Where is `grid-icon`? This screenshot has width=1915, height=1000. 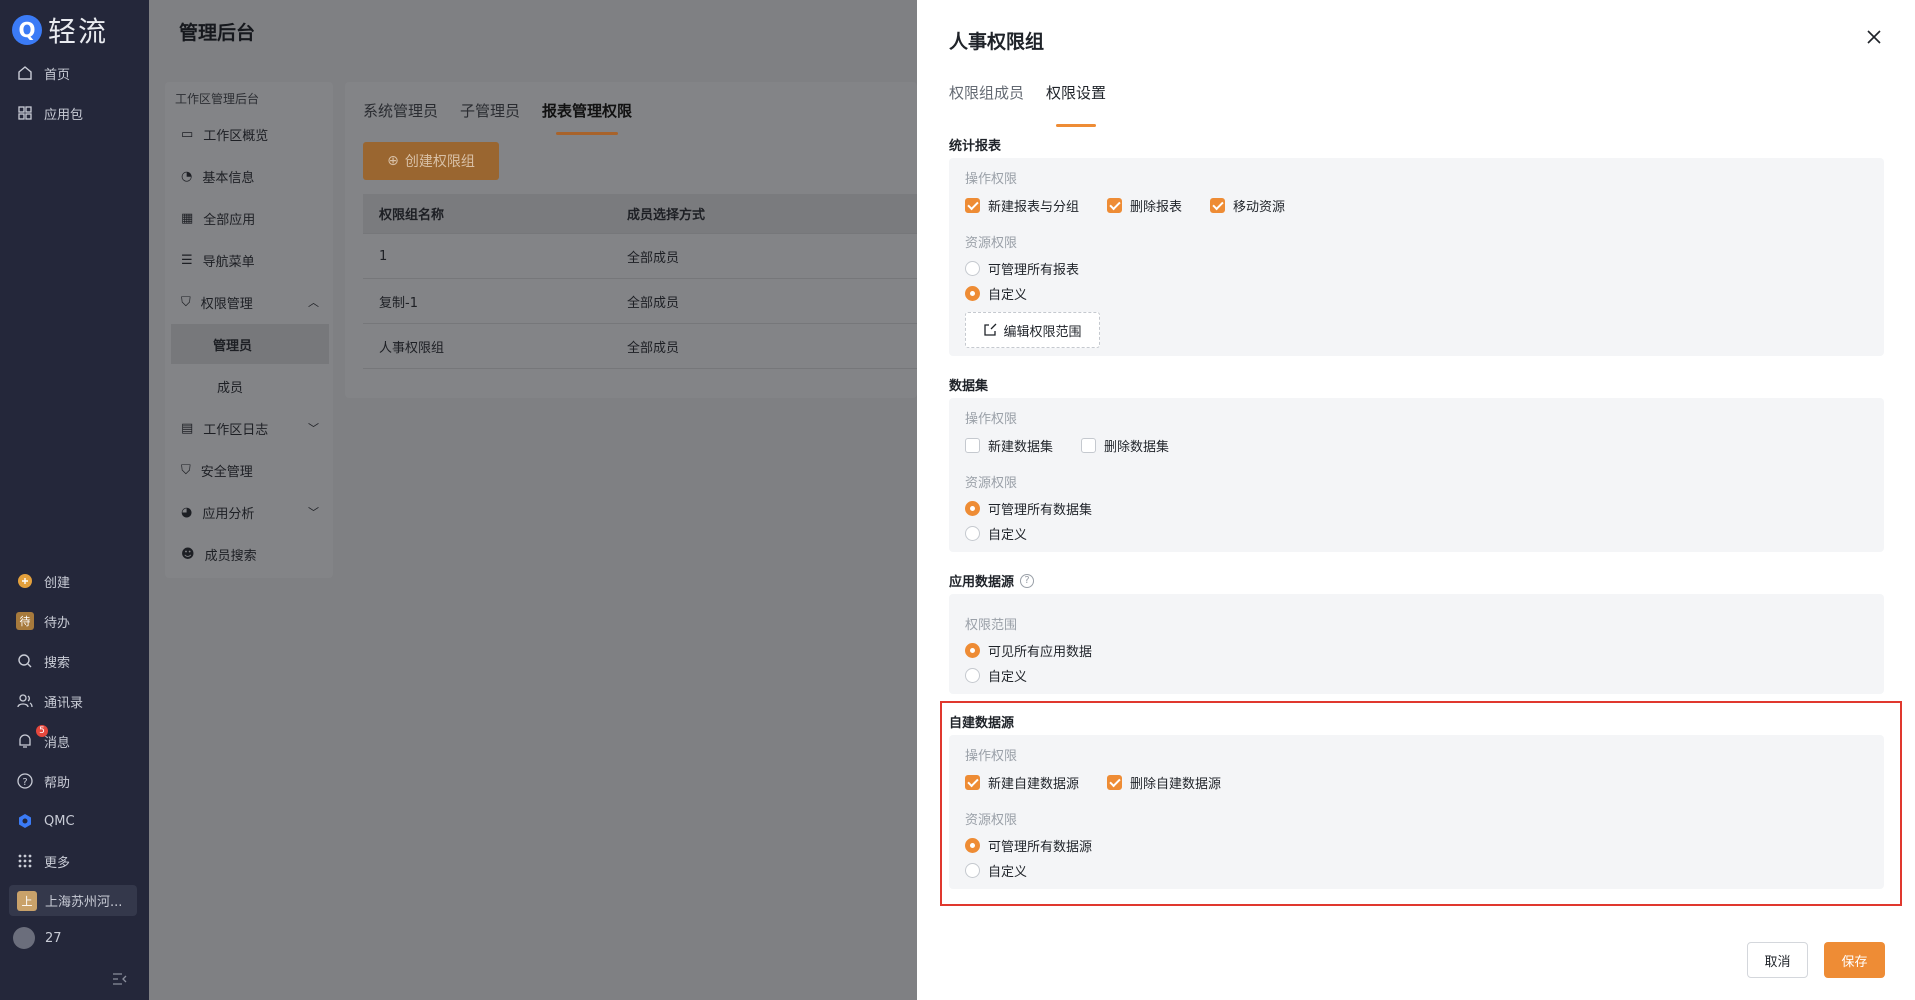
grid-icon is located at coordinates (25, 113).